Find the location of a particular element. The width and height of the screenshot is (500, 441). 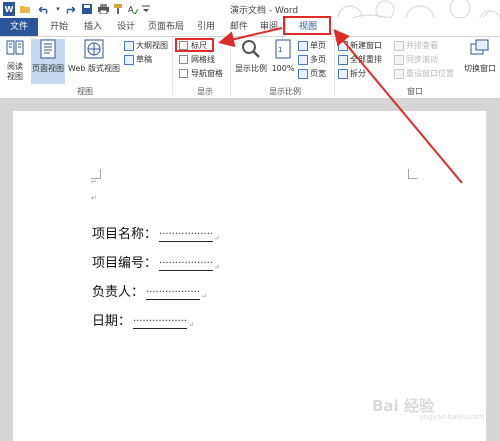

split-icon is located at coordinates (343, 73).